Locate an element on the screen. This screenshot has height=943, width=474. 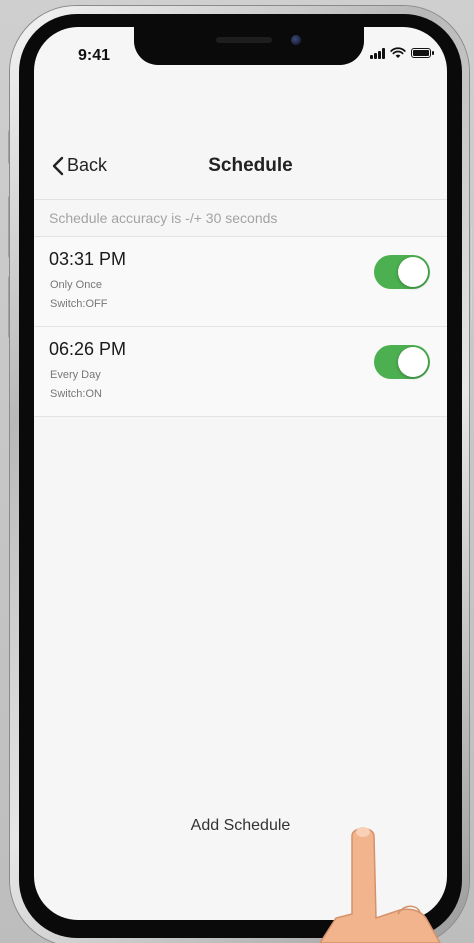
schedule-row: 03:31 PM Only Once Switch:OFF is located at coordinates (240, 282).